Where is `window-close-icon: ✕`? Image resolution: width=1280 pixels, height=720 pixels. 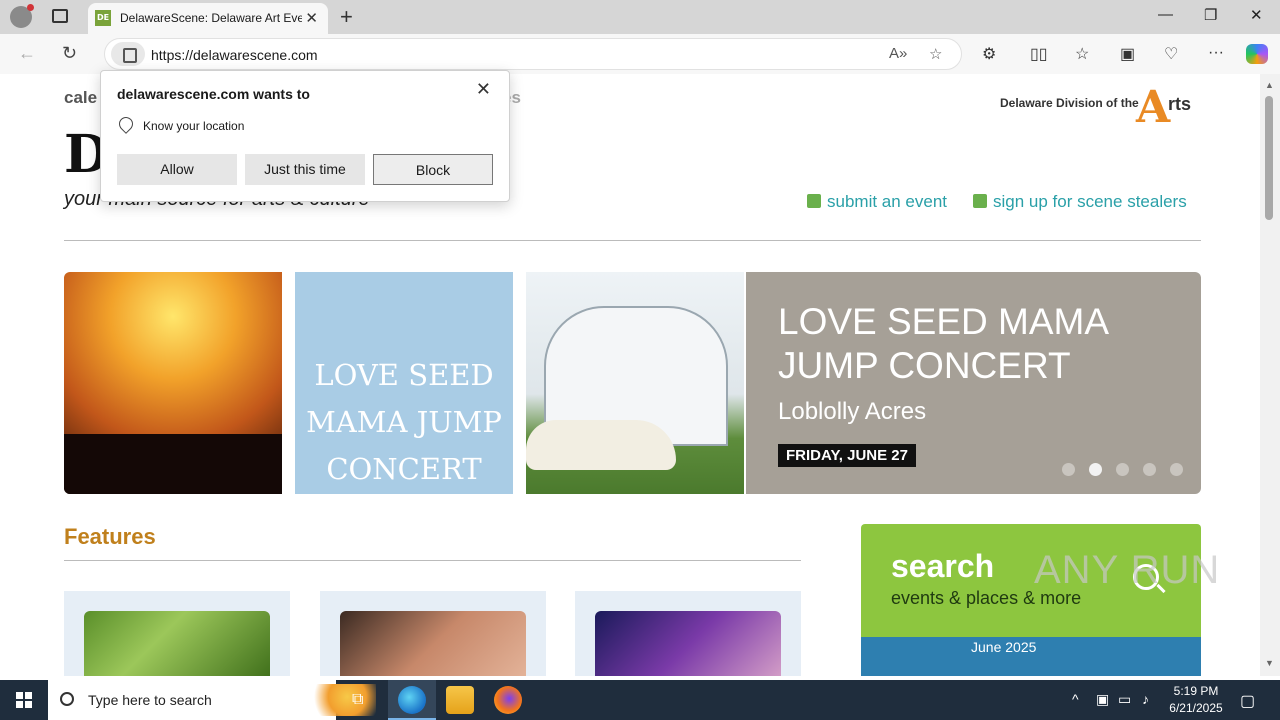 window-close-icon: ✕ is located at coordinates (1256, 15).